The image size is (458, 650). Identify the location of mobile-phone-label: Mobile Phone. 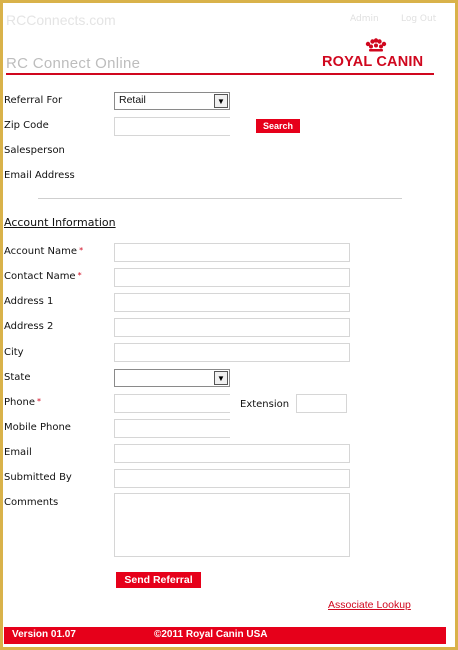
(37, 427).